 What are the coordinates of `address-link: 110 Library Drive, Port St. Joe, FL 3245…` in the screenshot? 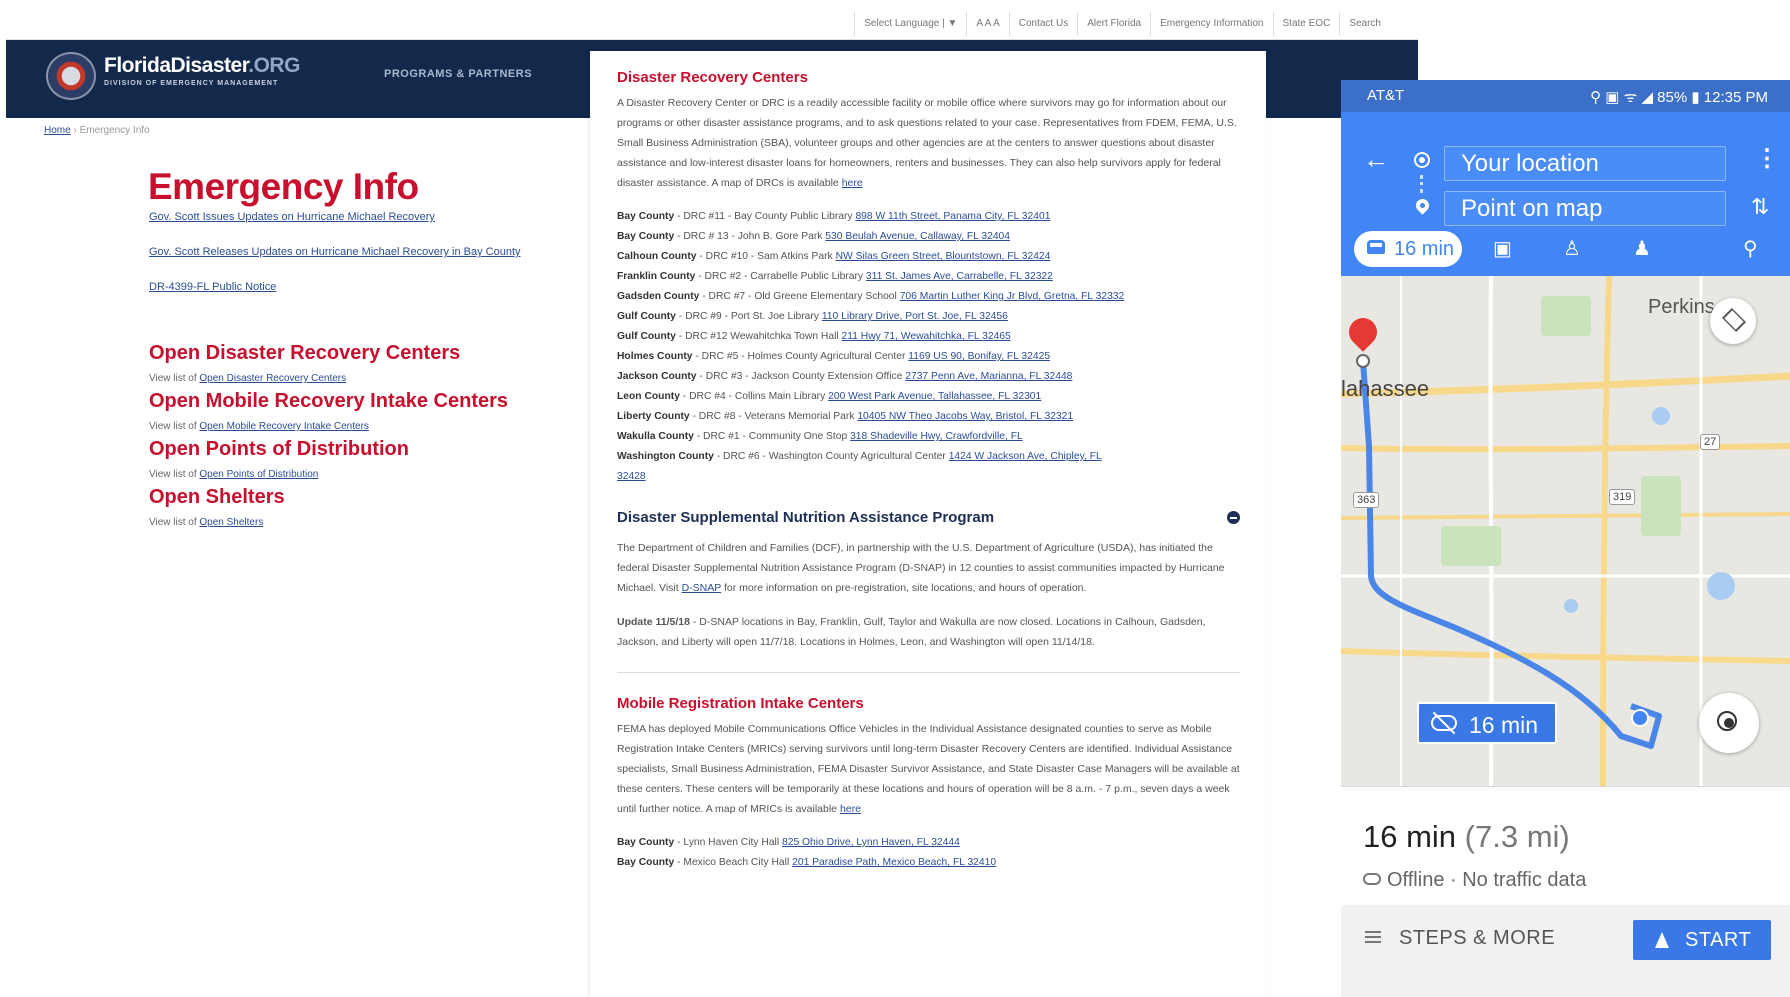 It's located at (915, 316).